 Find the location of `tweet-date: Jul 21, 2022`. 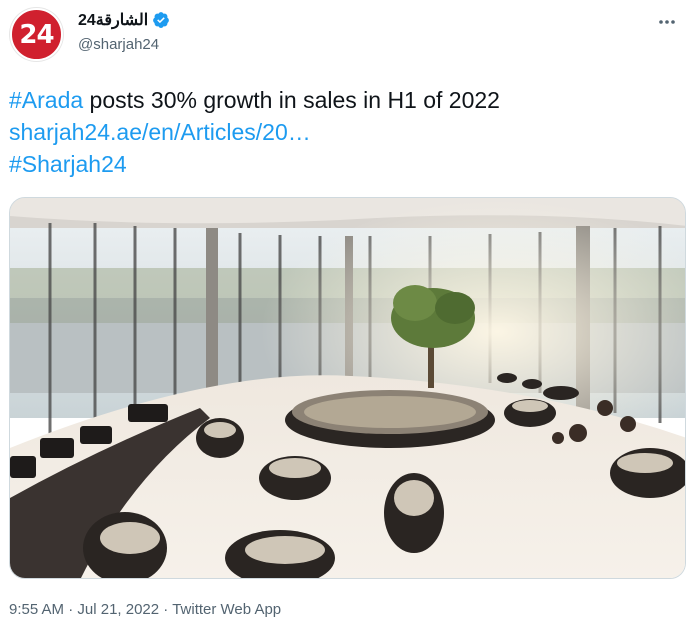

tweet-date: Jul 21, 2022 is located at coordinates (118, 609).